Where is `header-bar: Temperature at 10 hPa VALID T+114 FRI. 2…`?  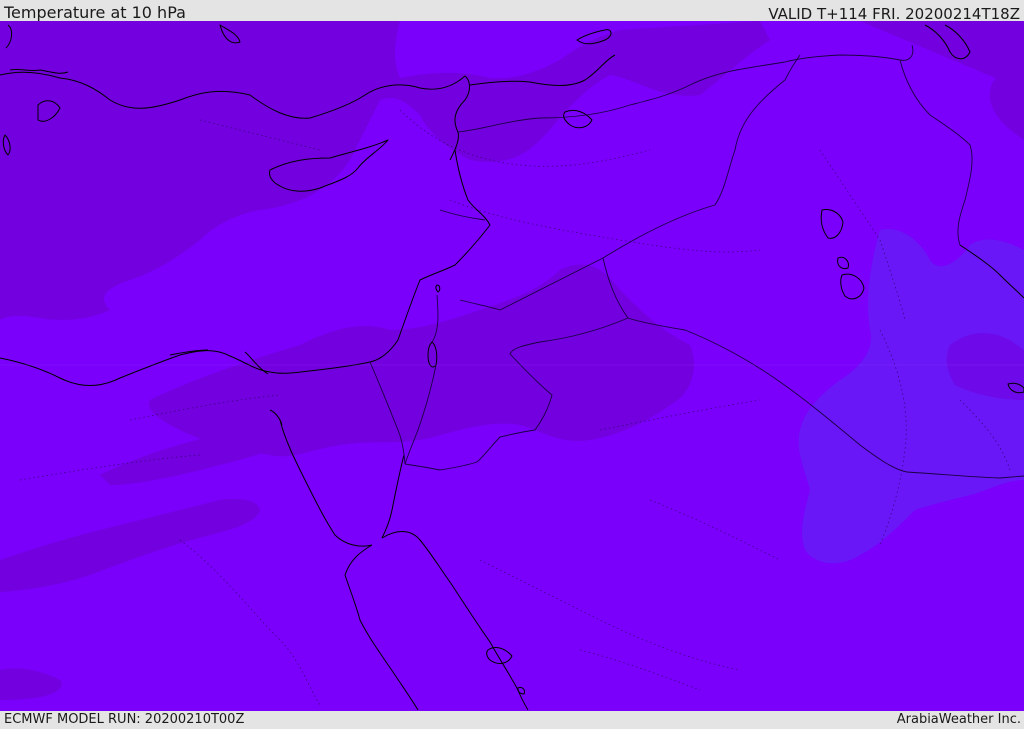 header-bar: Temperature at 10 hPa VALID T+114 FRI. 2… is located at coordinates (512, 11).